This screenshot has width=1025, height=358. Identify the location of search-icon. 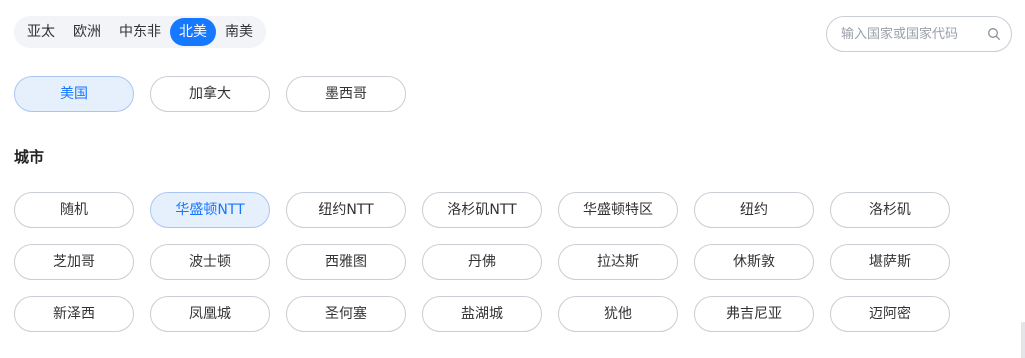
(994, 34).